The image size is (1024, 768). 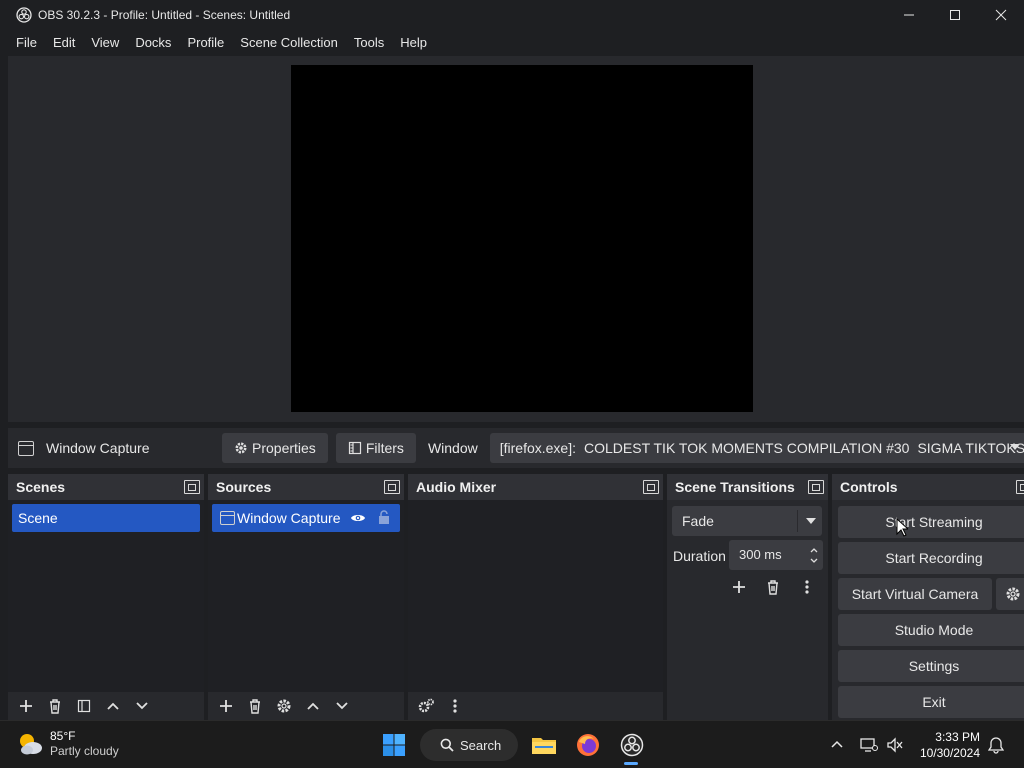 I want to click on properties-button: Properties, so click(x=275, y=448).